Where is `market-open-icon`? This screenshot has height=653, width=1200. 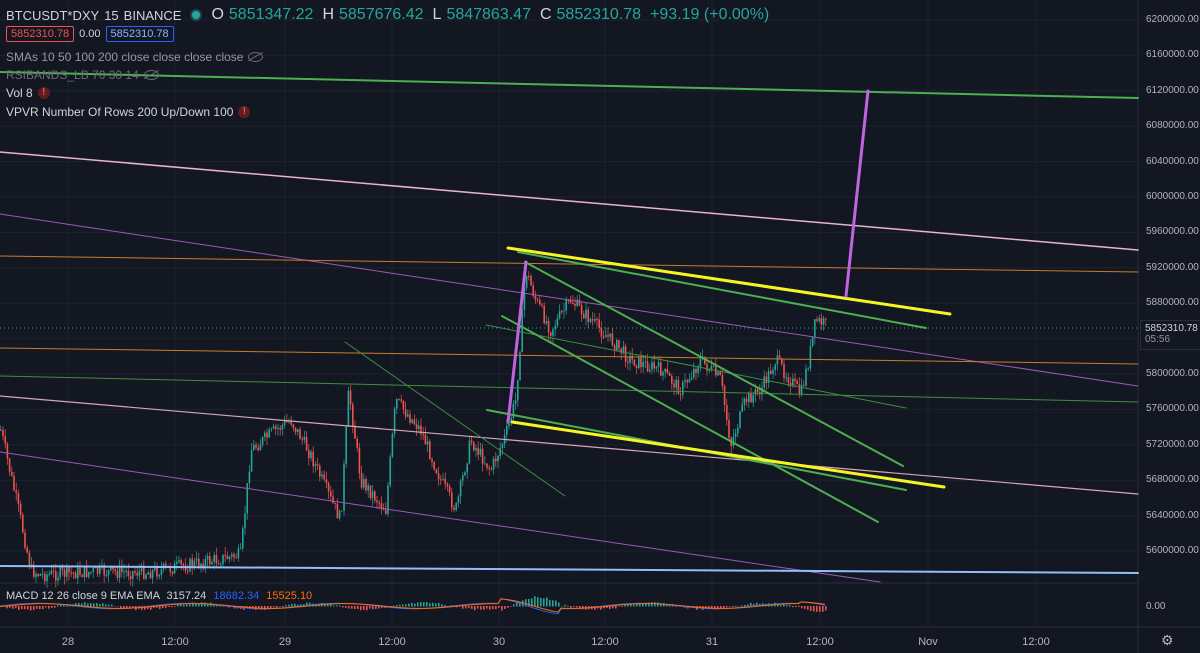
market-open-icon is located at coordinates (196, 15).